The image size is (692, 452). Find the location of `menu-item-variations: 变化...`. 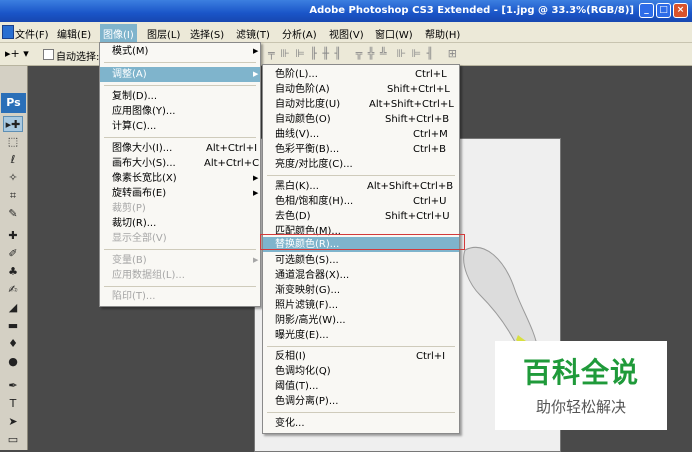

menu-item-variations: 变化... is located at coordinates (361, 423).